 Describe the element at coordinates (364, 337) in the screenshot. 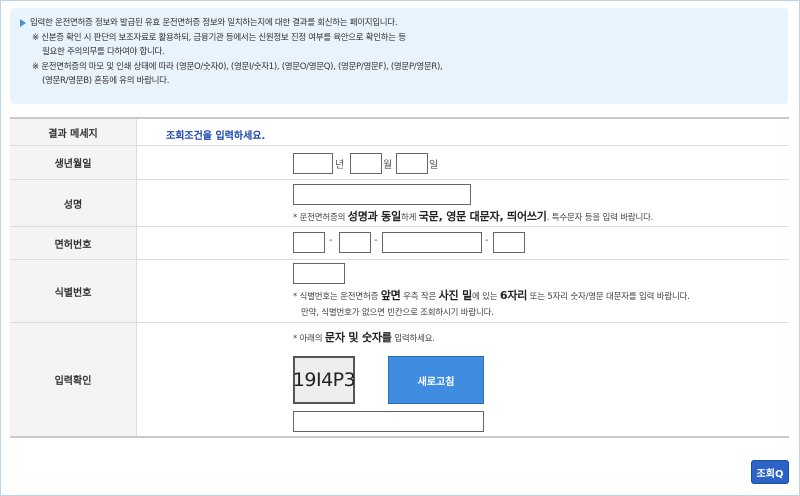

I see `captcha-hint: * 아래의 문자 및 숫자를 입력하세요.` at that location.